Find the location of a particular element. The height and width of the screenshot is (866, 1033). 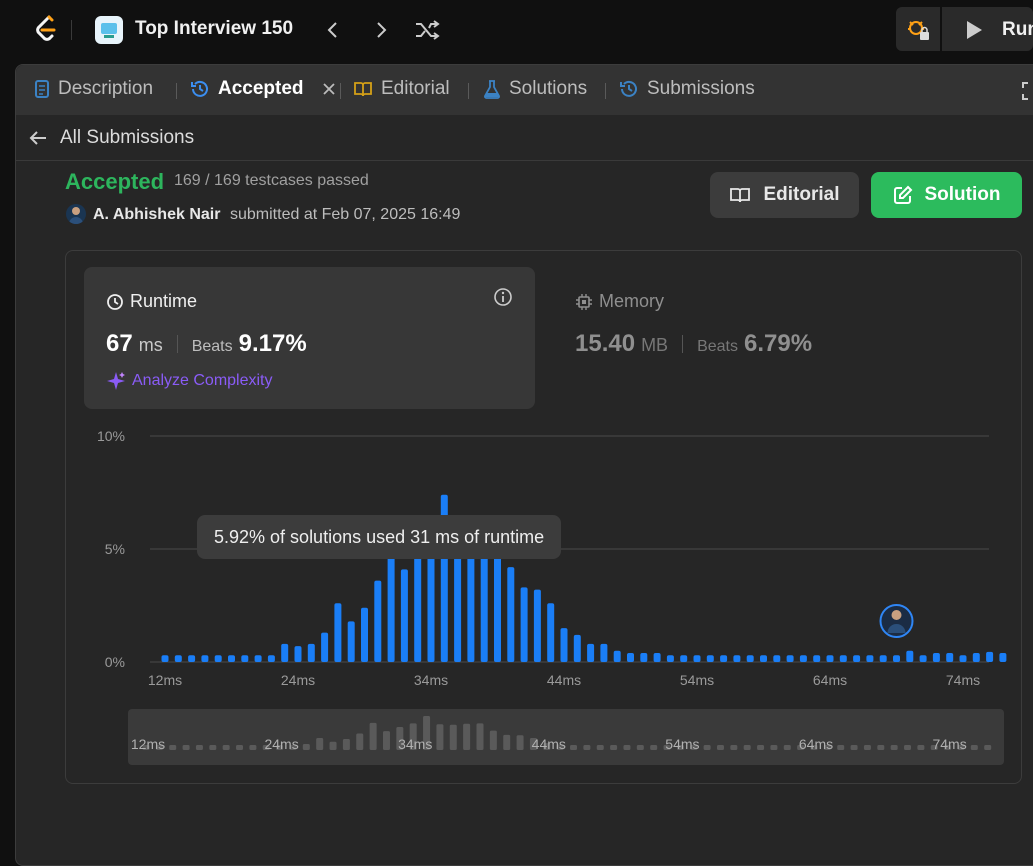

prev-problem-button is located at coordinates (333, 30).